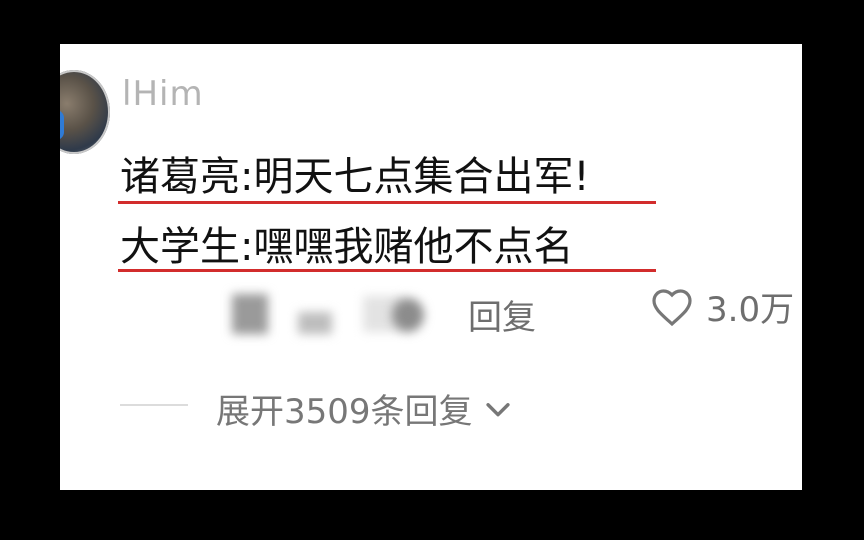 The image size is (864, 540). Describe the element at coordinates (85, 112) in the screenshot. I see `avatar` at that location.